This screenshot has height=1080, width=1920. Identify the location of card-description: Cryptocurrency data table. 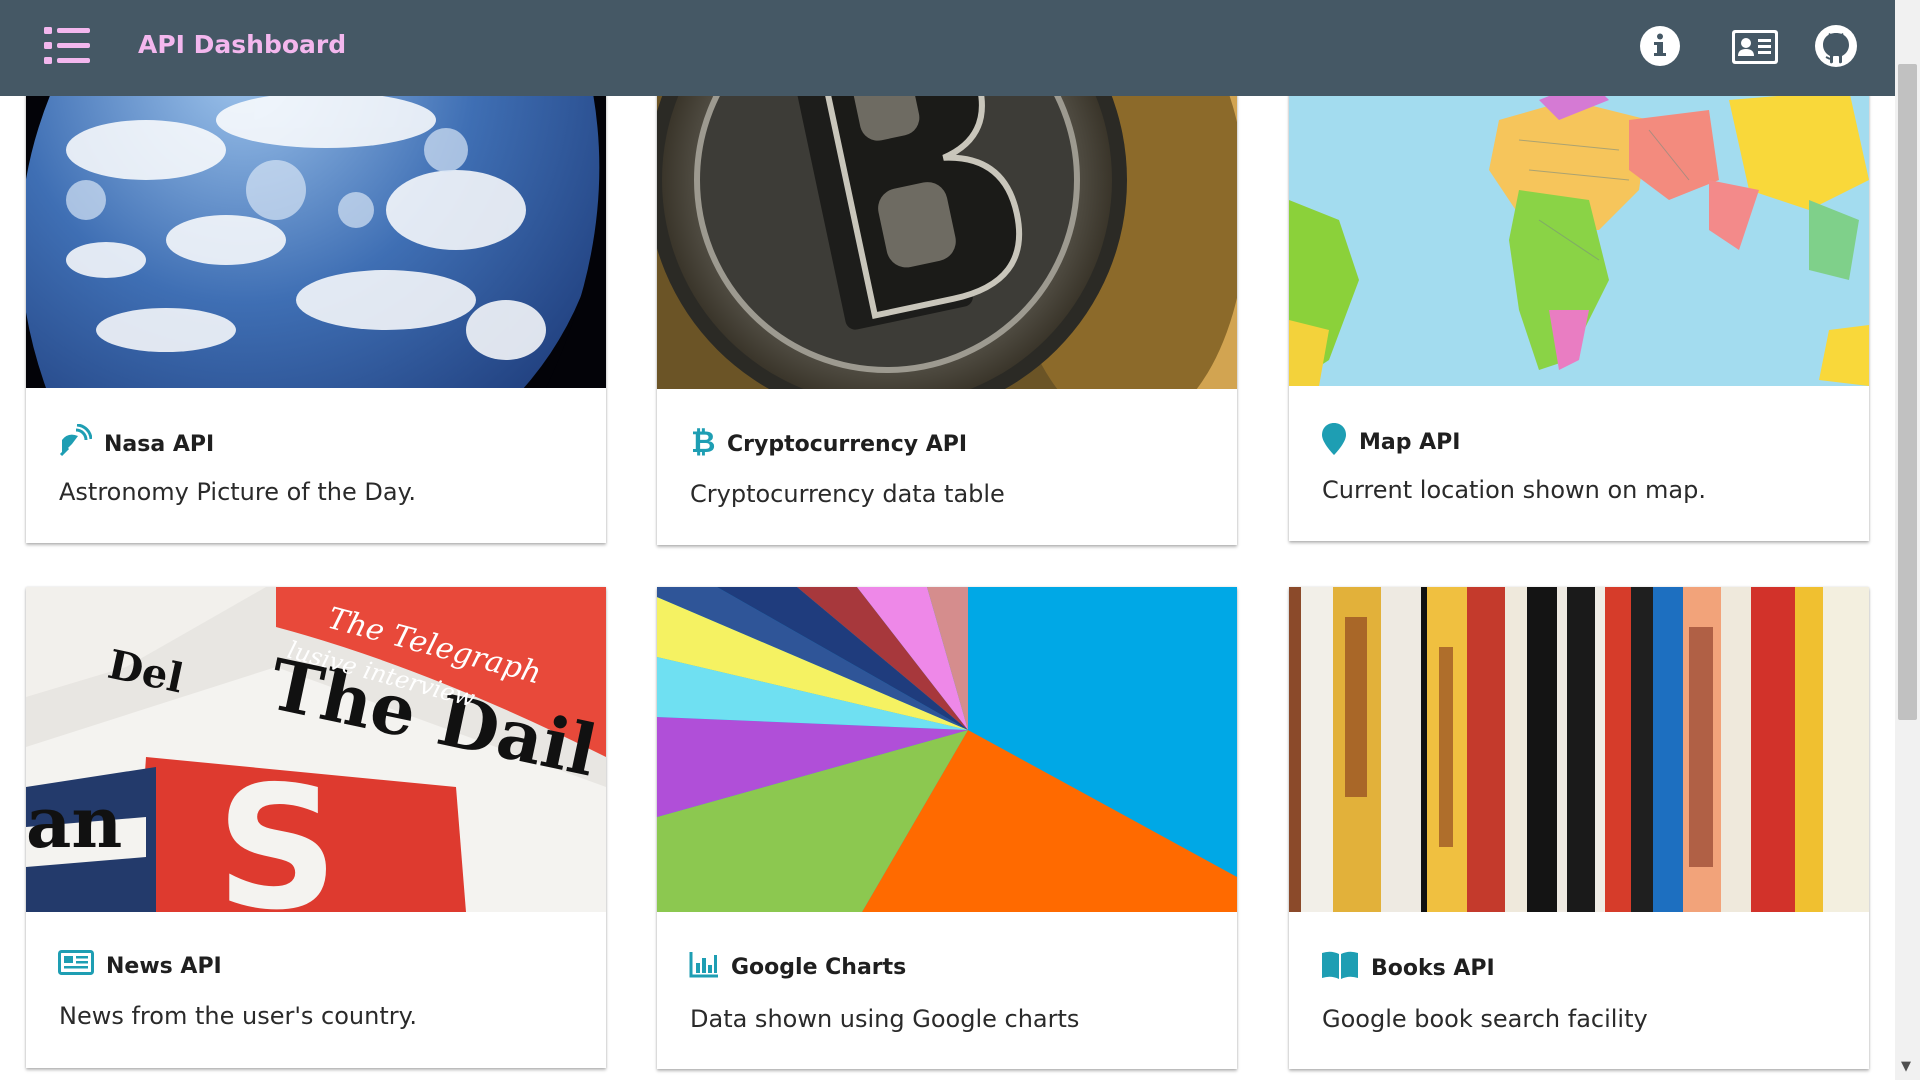
(847, 494).